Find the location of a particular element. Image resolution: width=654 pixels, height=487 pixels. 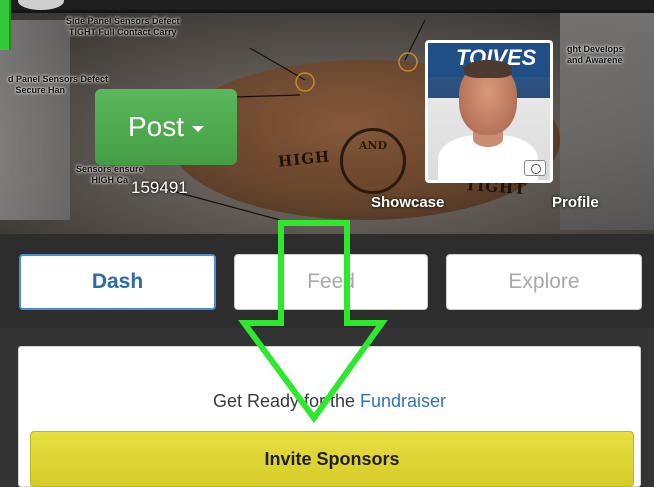

left-edge-indicator is located at coordinates (5, 25).